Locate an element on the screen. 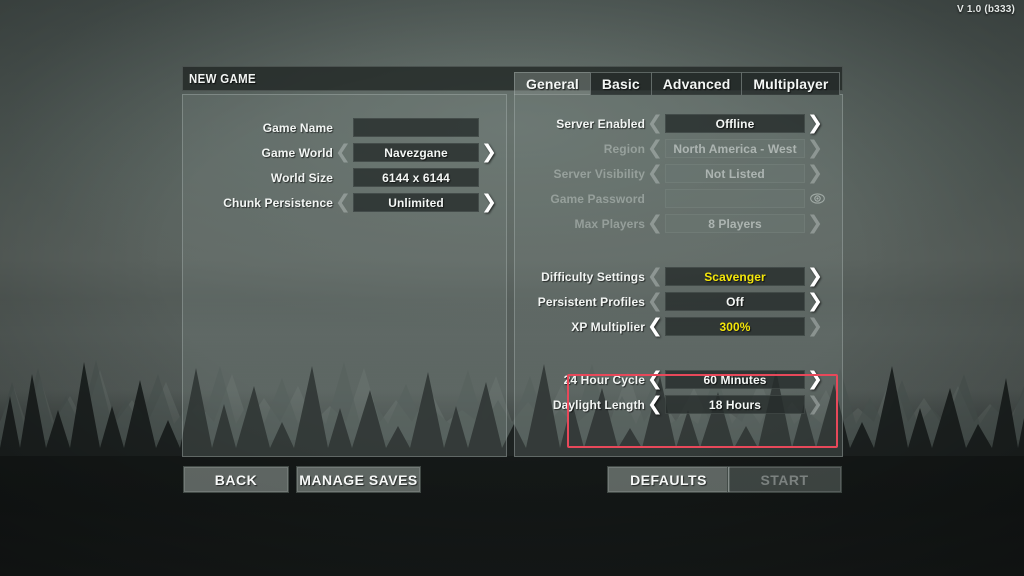 The width and height of the screenshot is (1024, 576). cycle-right-arrow-icon: ❯ is located at coordinates (815, 380).